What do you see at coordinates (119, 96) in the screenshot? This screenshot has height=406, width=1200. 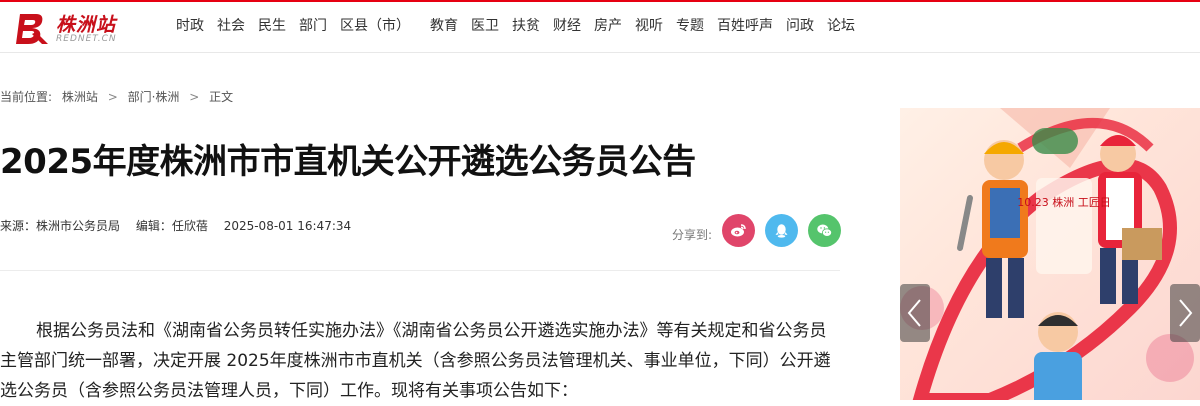 I see `breadcrumb: 当前位置: 株洲站 > 部门·株洲 > 正文` at bounding box center [119, 96].